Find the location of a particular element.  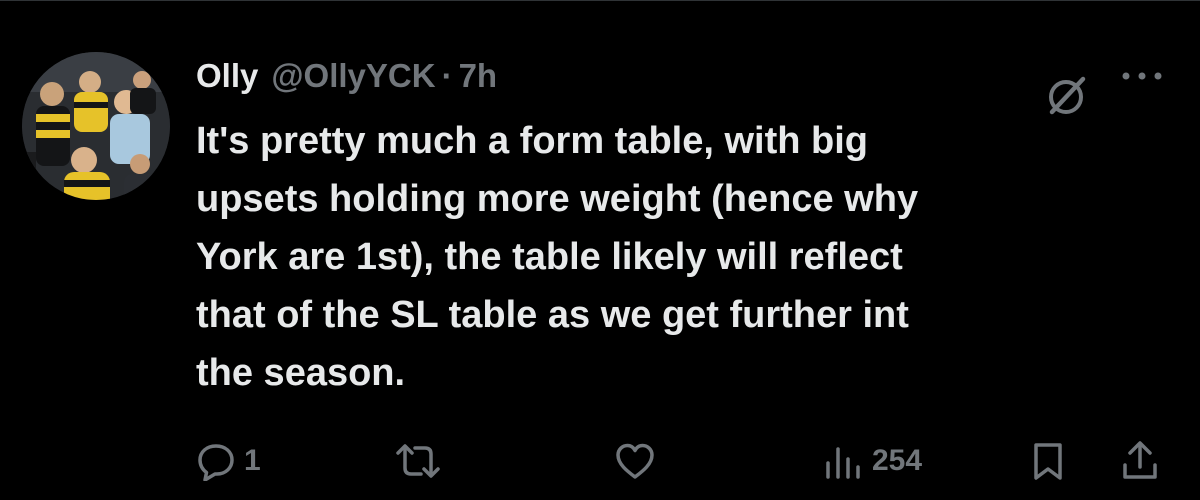

reply-count: 1 is located at coordinates (252, 460).